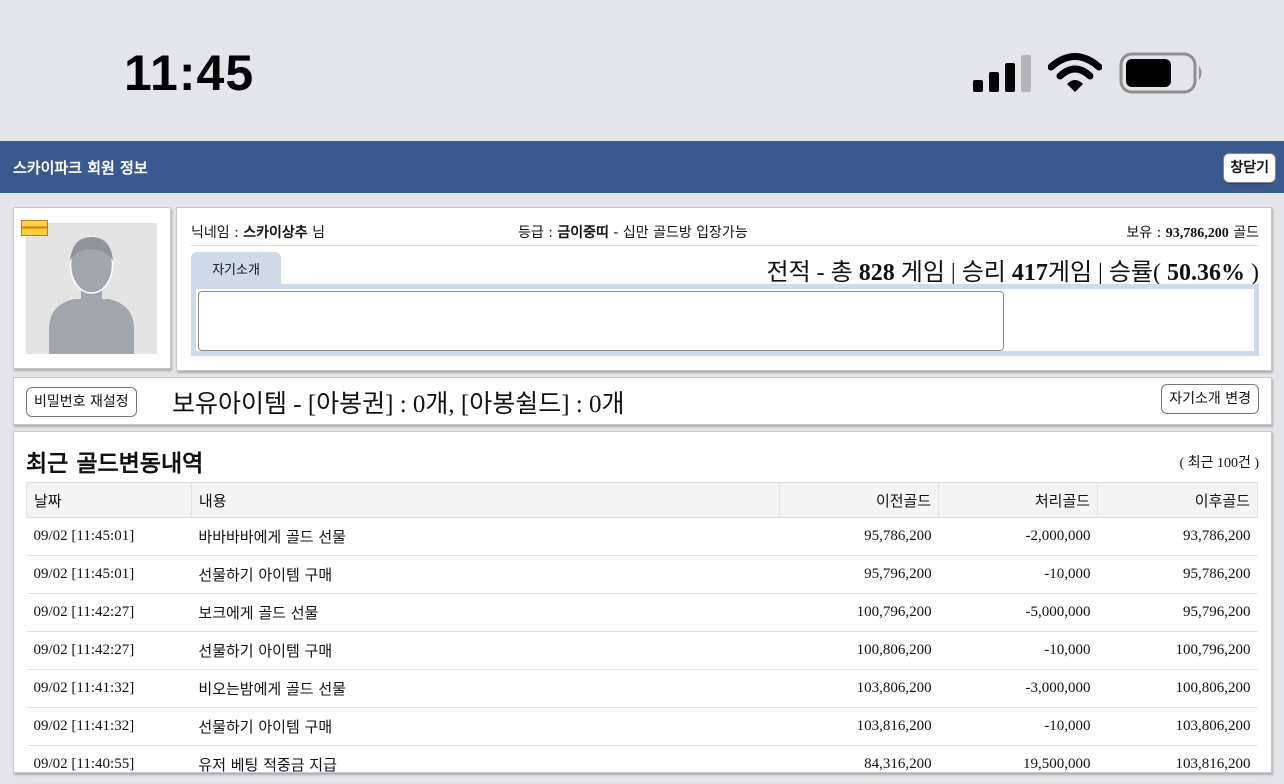 Image resolution: width=1284 pixels, height=784 pixels. I want to click on cell-before: 103,816,200, so click(859, 726).